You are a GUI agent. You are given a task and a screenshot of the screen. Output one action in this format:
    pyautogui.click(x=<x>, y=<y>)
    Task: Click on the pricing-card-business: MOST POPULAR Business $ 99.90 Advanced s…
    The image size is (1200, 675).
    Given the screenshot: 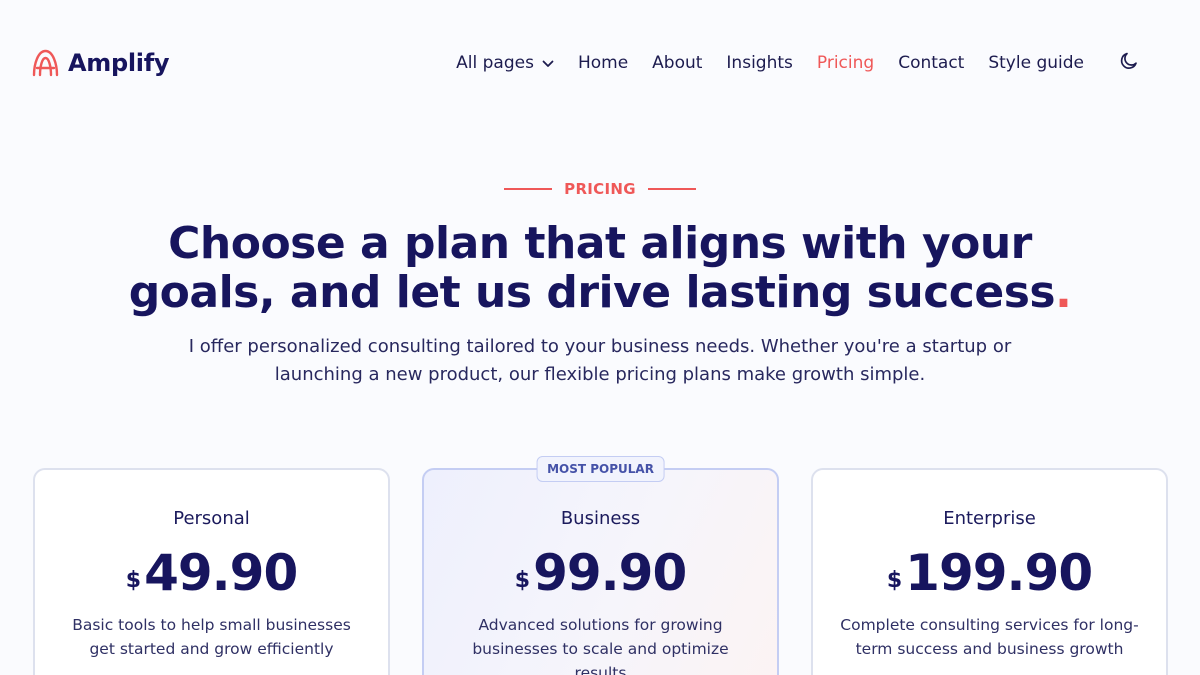 What is the action you would take?
    pyautogui.click(x=600, y=565)
    